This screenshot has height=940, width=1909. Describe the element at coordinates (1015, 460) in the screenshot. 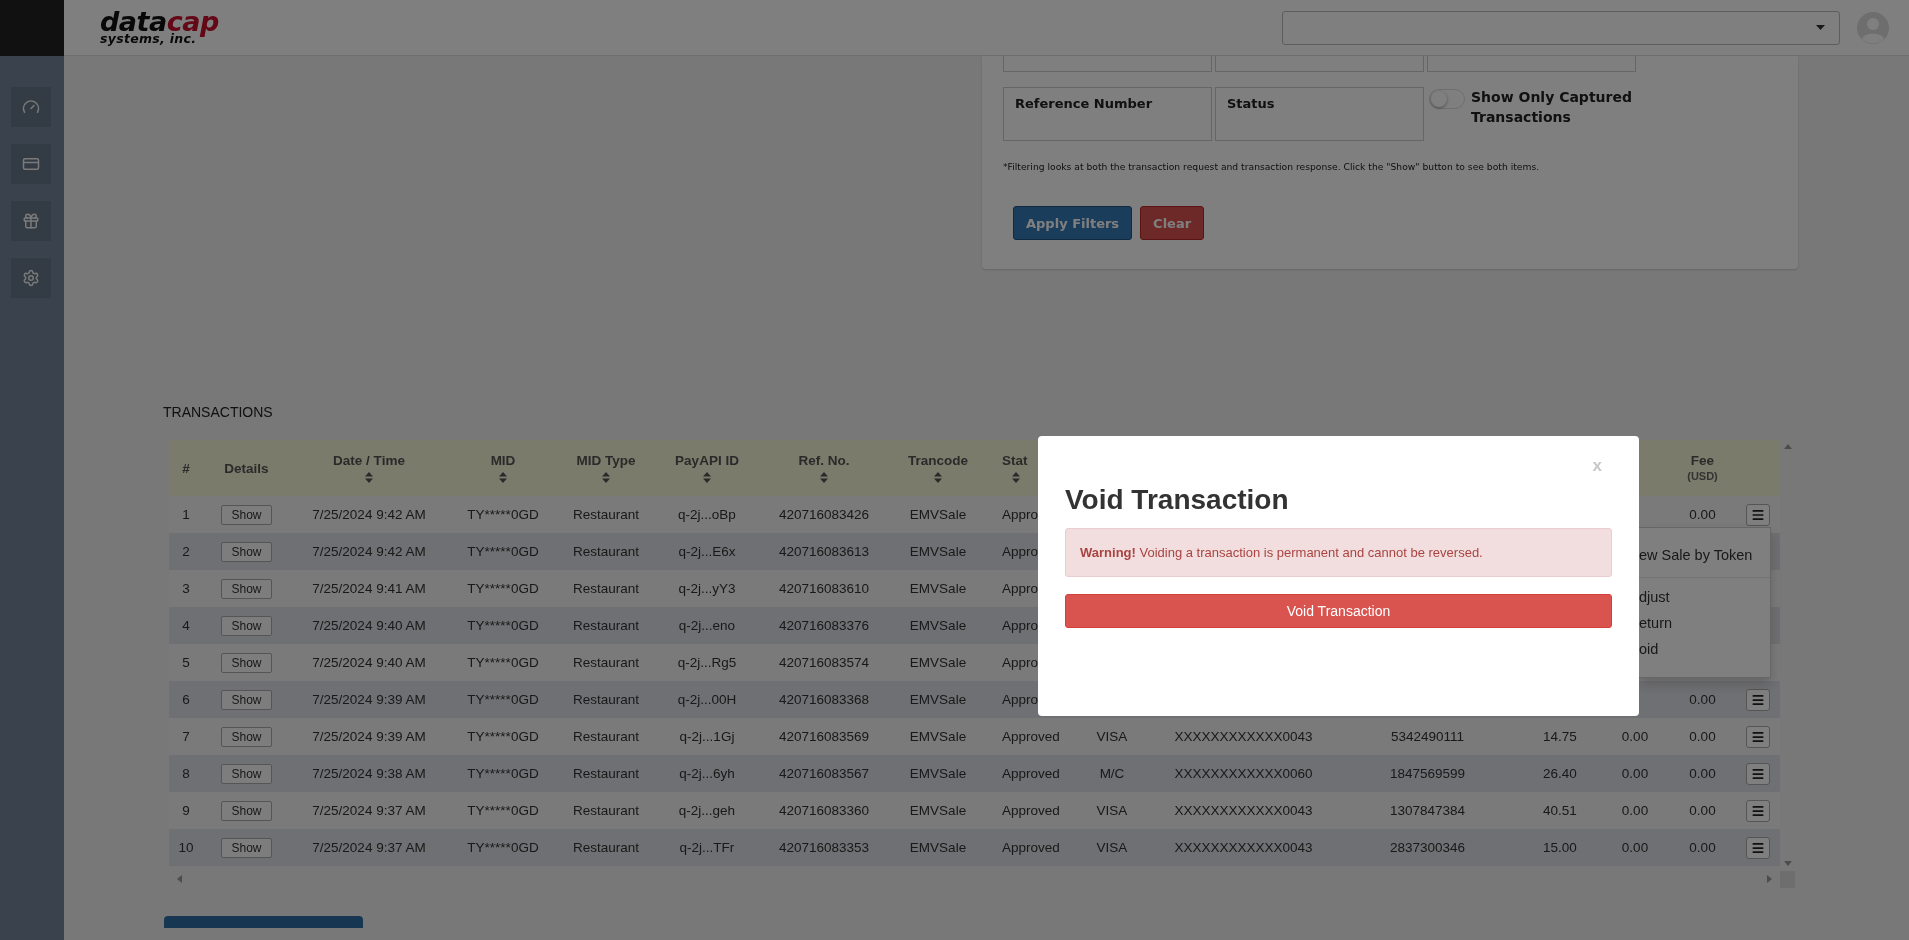

I see `column-header: Stat` at that location.